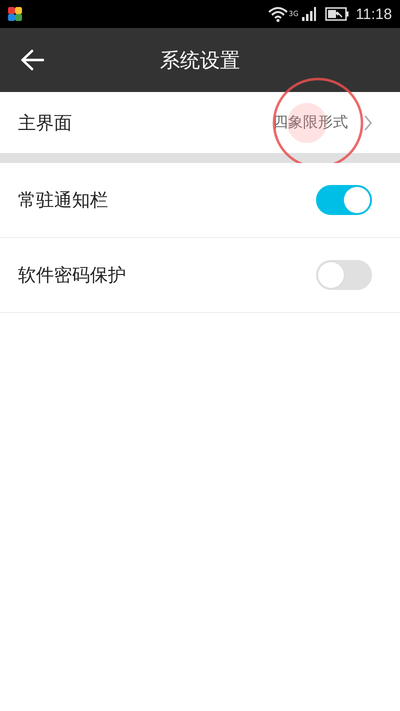 This screenshot has height=711, width=400. What do you see at coordinates (63, 200) in the screenshot?
I see `row-label: 常驻通知栏` at bounding box center [63, 200].